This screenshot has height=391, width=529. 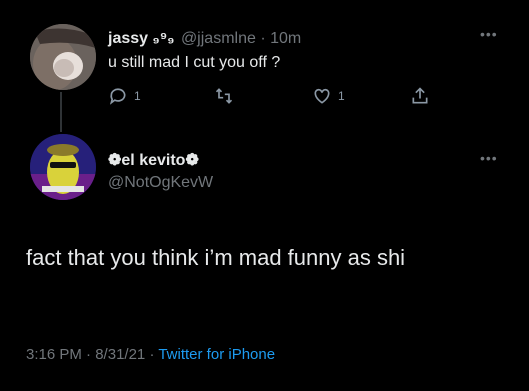 I want to click on timestamp-time: 3:16 PM, so click(x=54, y=354).